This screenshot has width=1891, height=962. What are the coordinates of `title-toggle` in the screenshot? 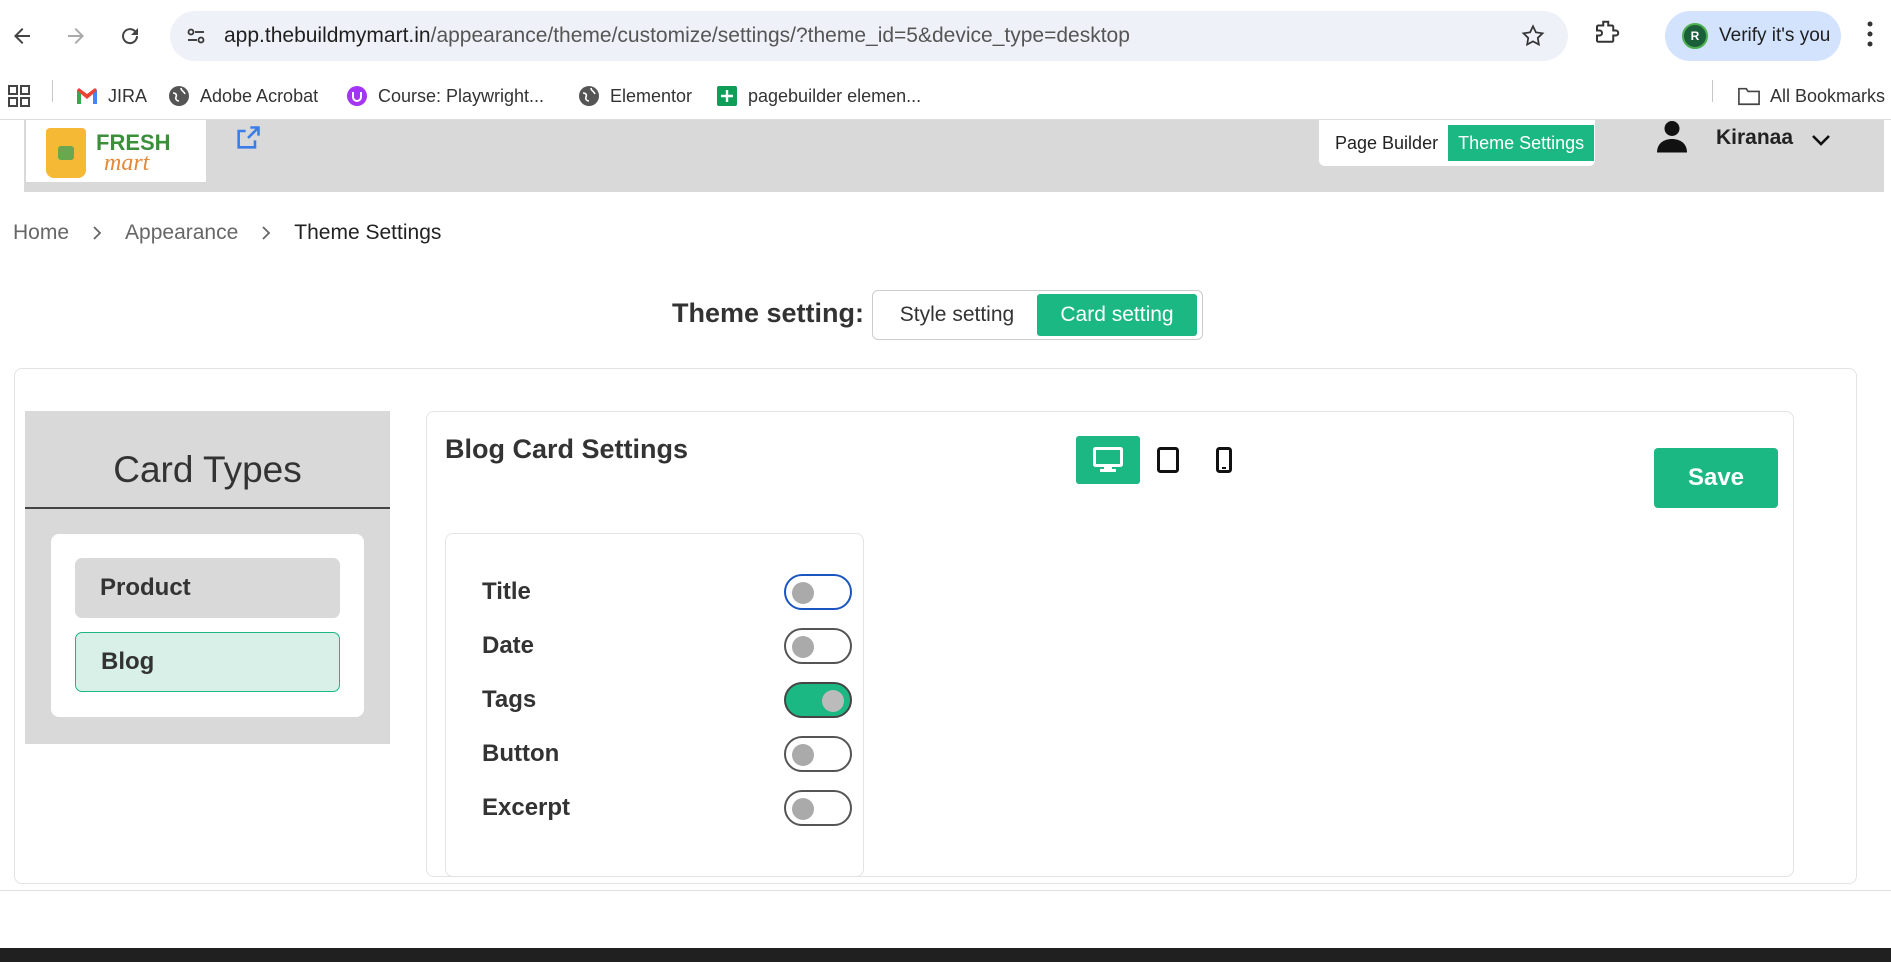 It's located at (818, 592).